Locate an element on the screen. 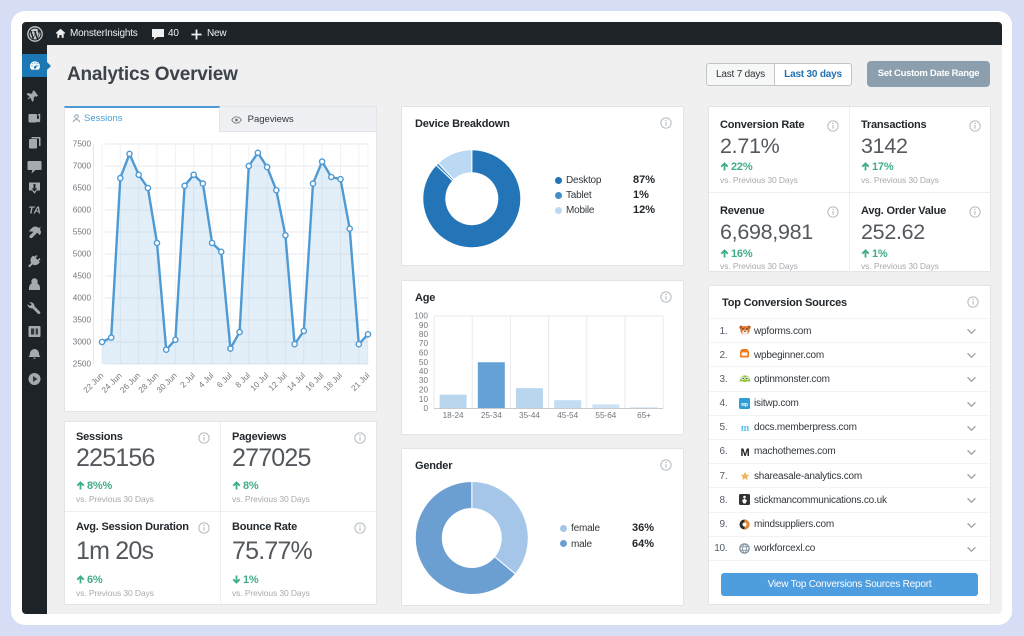  svg-text: 20 is located at coordinates (424, 390).